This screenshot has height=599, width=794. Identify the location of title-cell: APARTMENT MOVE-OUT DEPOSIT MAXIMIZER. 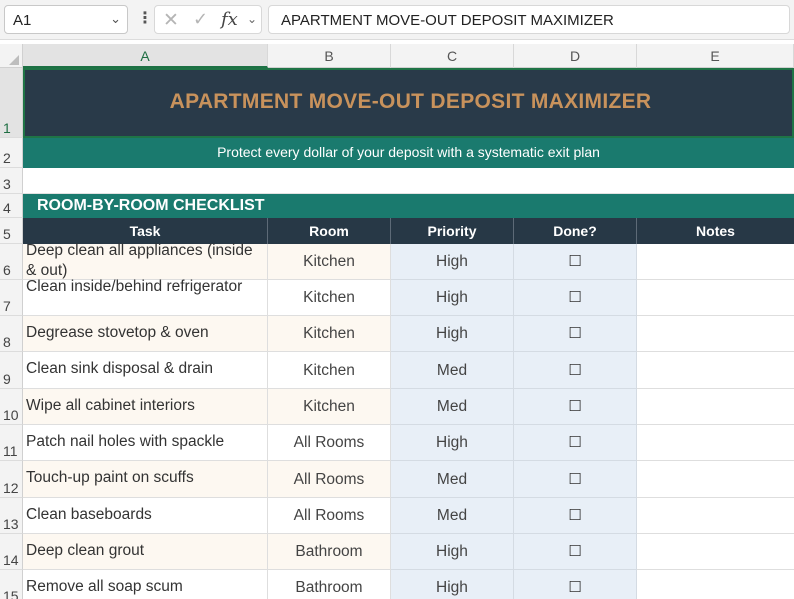
(408, 103).